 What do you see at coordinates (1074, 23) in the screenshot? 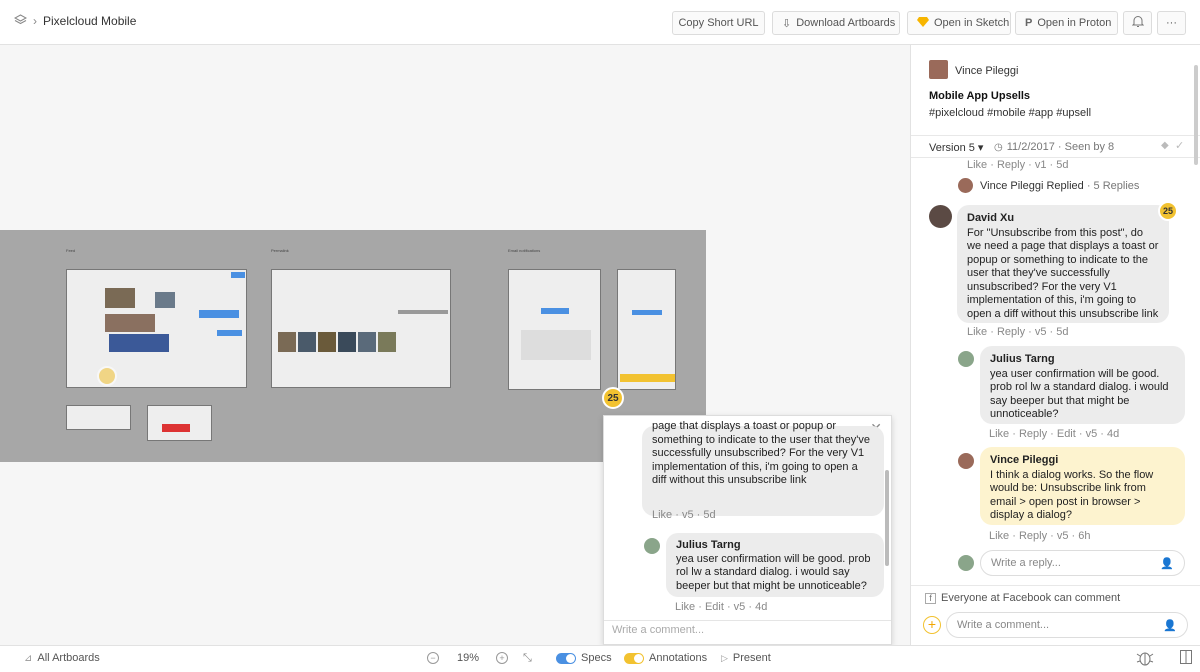
I see `open-in-proton-label: Open in Proton` at bounding box center [1074, 23].